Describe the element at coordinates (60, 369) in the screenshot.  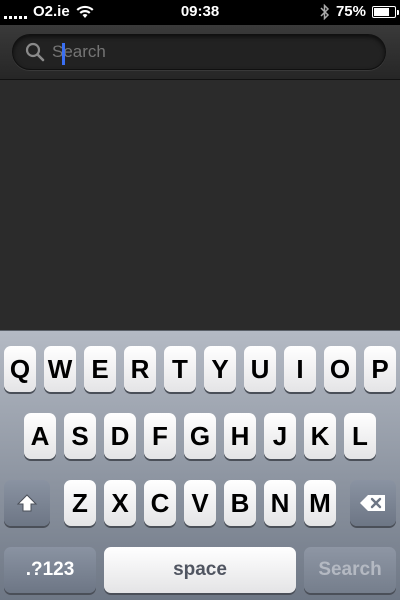
I see `key-w: W` at that location.